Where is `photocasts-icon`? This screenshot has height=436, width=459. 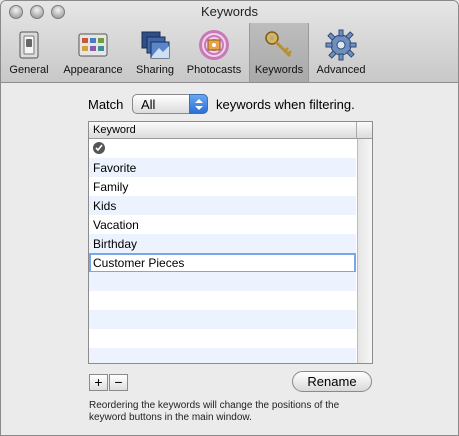 photocasts-icon is located at coordinates (214, 45).